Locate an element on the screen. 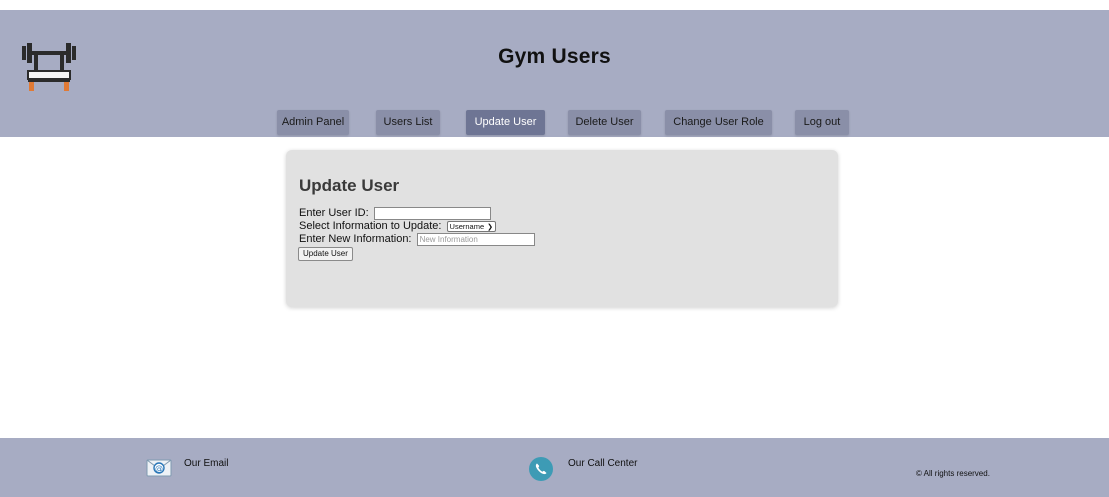 The width and height of the screenshot is (1109, 497). nav-label: Delete User is located at coordinates (604, 122).